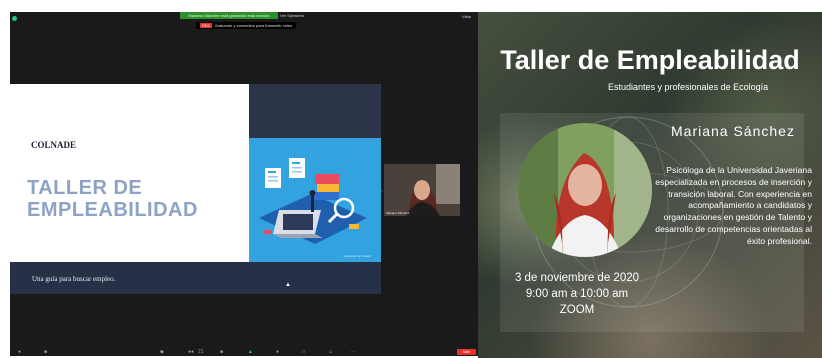 Image resolution: width=822 pixels, height=358 pixels. I want to click on video-camera-icon: ■, so click(45, 352).